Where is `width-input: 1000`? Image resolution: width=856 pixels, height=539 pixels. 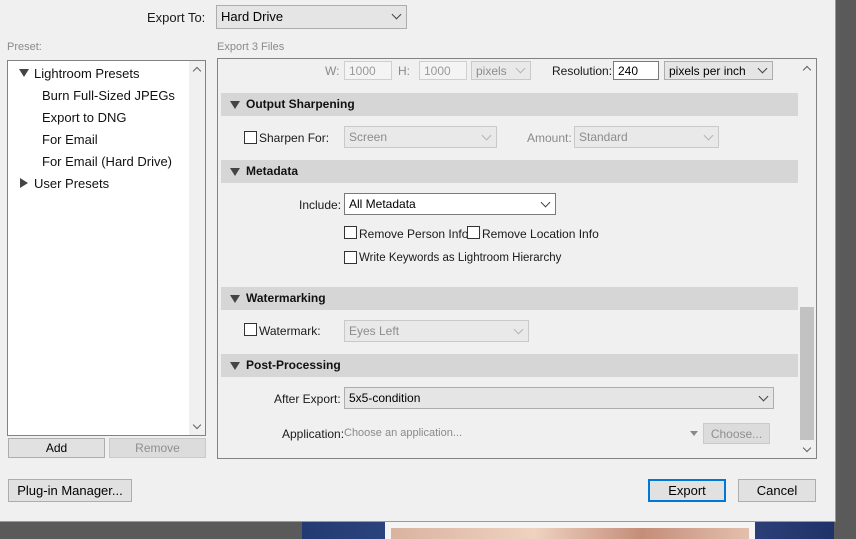
width-input: 1000 is located at coordinates (368, 70).